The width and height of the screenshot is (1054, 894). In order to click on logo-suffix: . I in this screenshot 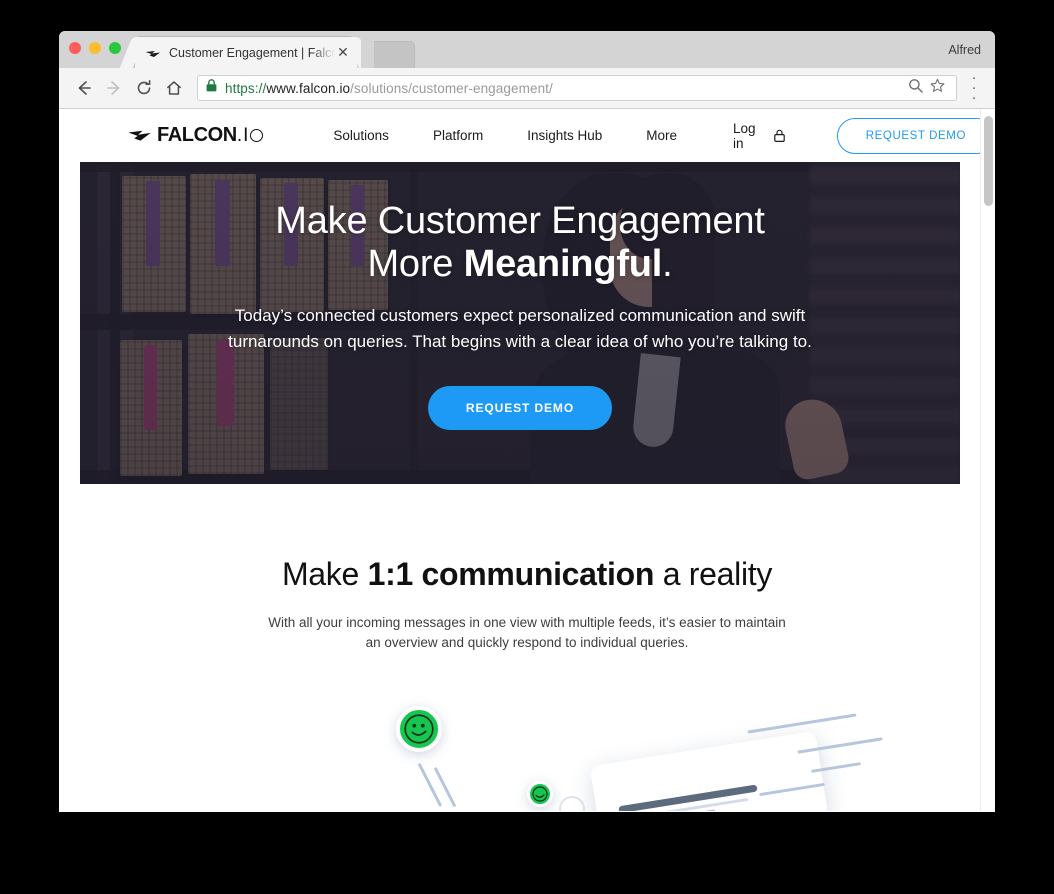, I will do `click(250, 136)`.